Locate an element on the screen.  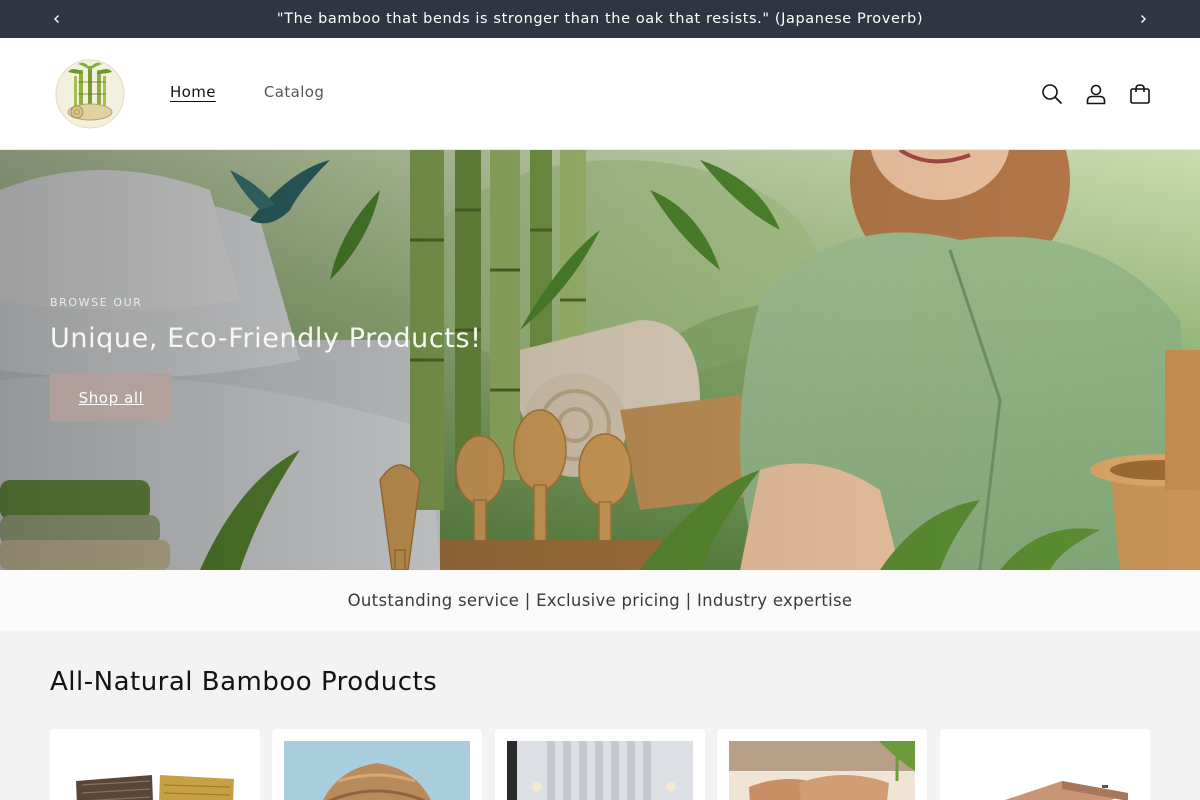
announcement-next-button is located at coordinates (1143, 19).